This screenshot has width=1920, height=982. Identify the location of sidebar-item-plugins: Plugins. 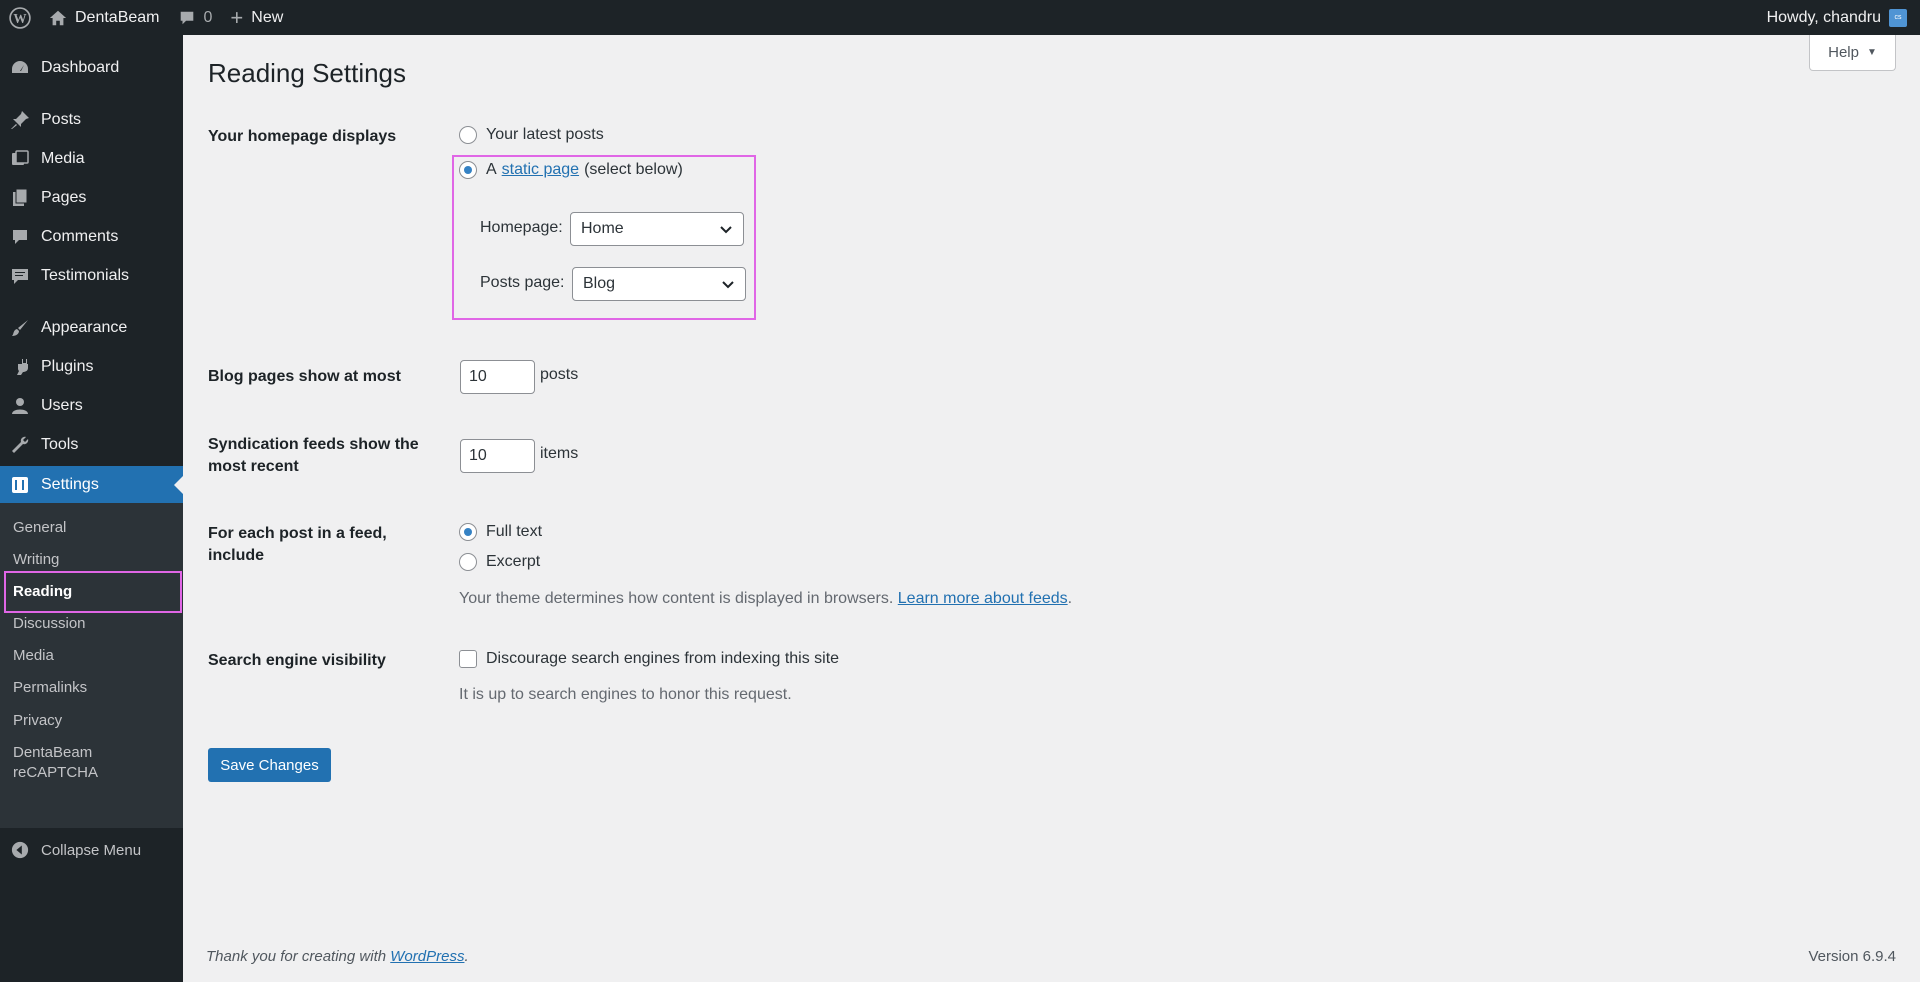
(91, 367).